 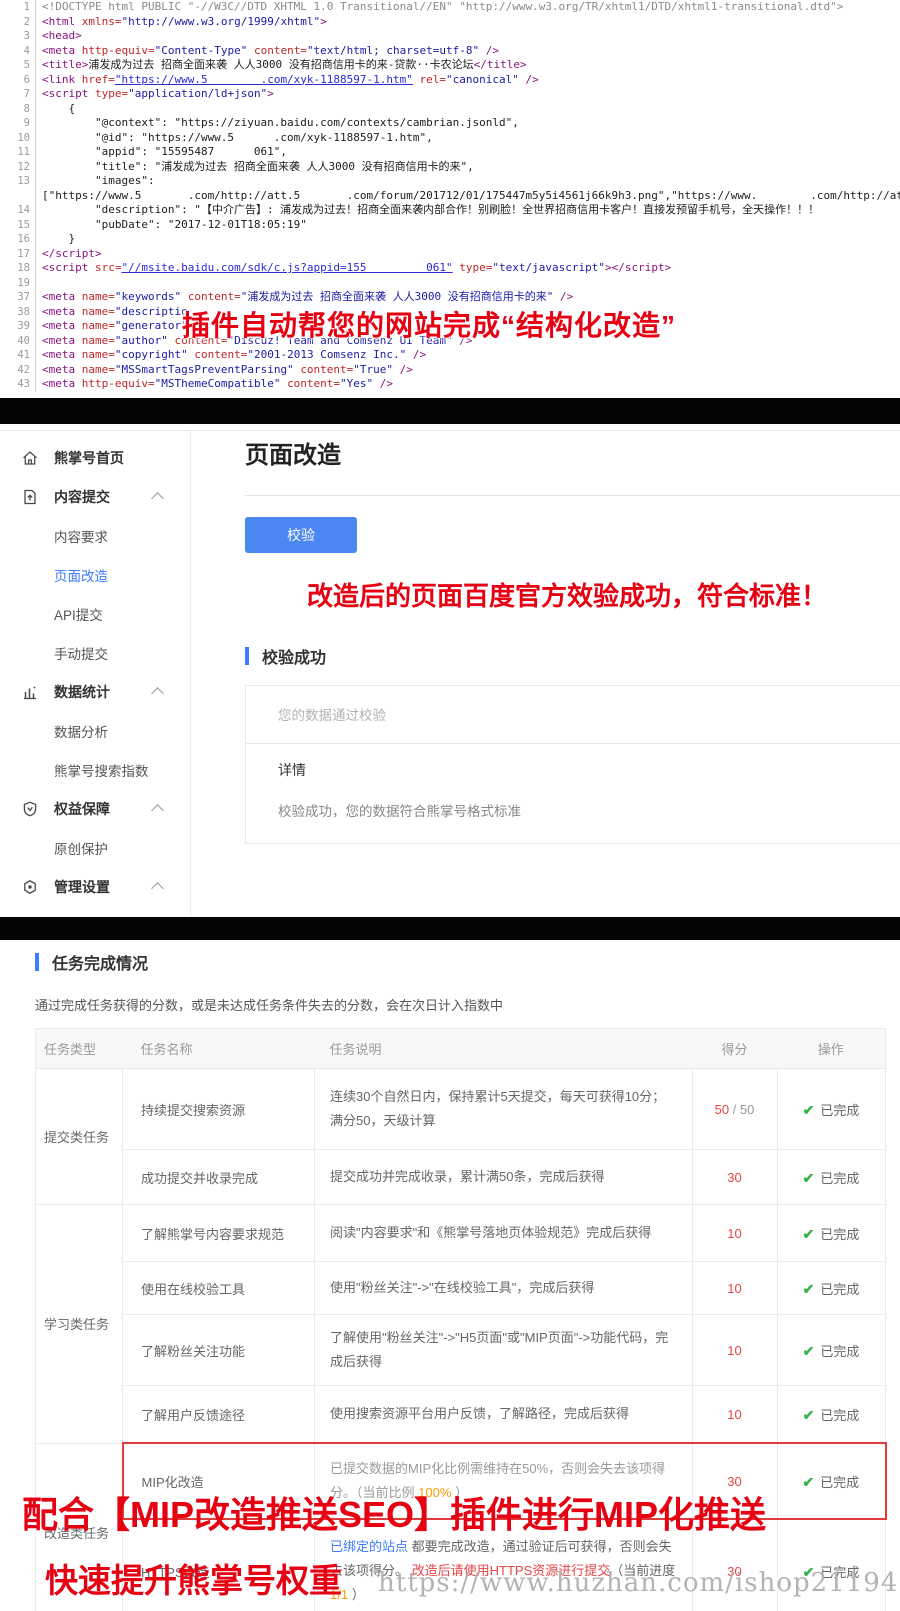 What do you see at coordinates (450, 928) in the screenshot?
I see `divider-bar-bottom` at bounding box center [450, 928].